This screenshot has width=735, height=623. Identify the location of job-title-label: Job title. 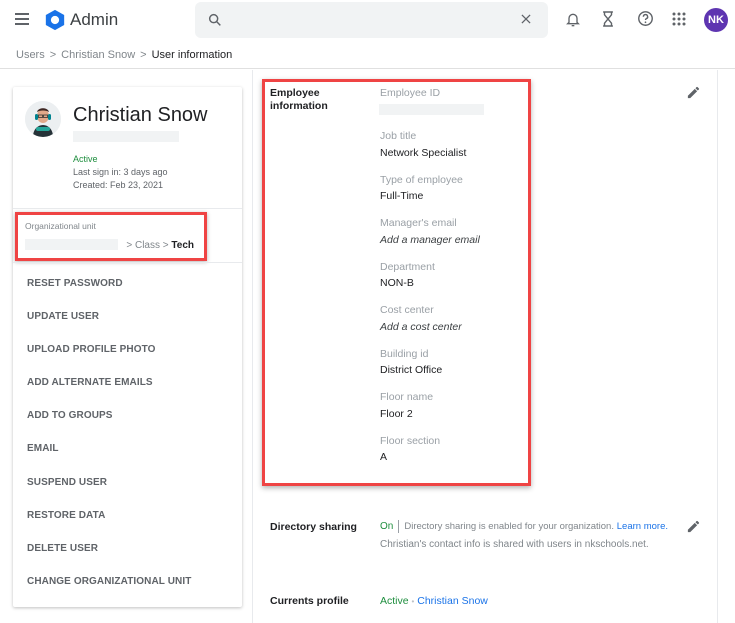
(398, 136).